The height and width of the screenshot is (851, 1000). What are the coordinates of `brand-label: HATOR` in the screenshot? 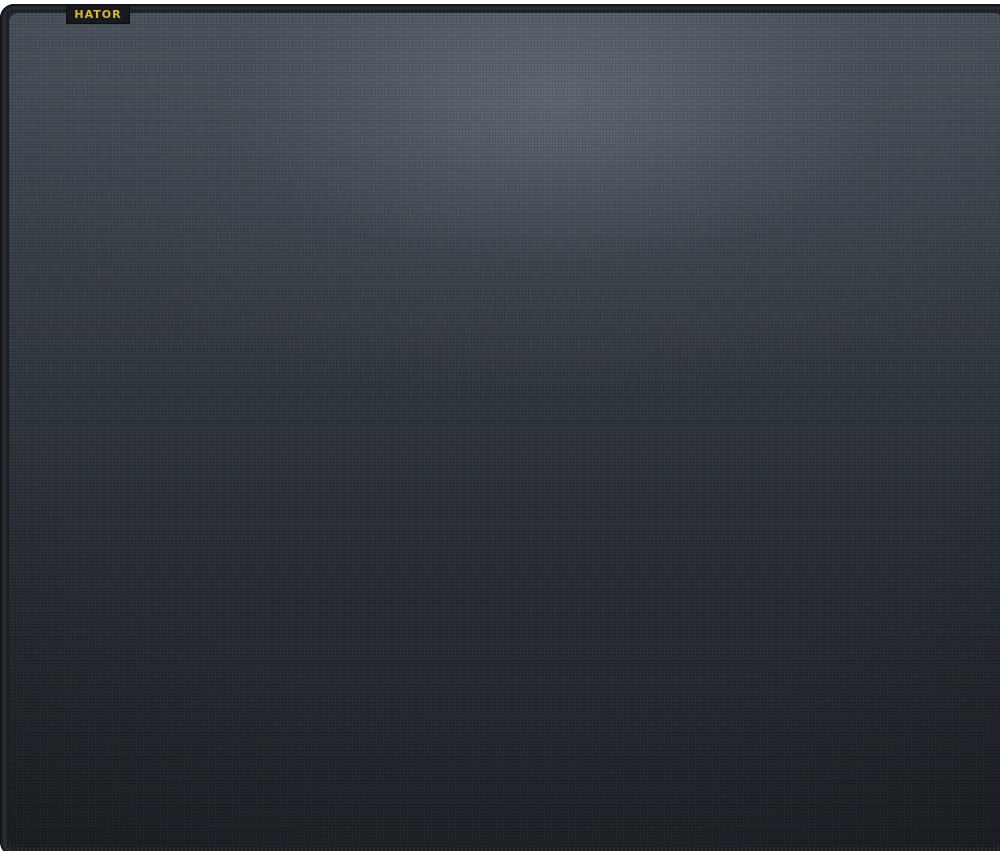 It's located at (98, 14).